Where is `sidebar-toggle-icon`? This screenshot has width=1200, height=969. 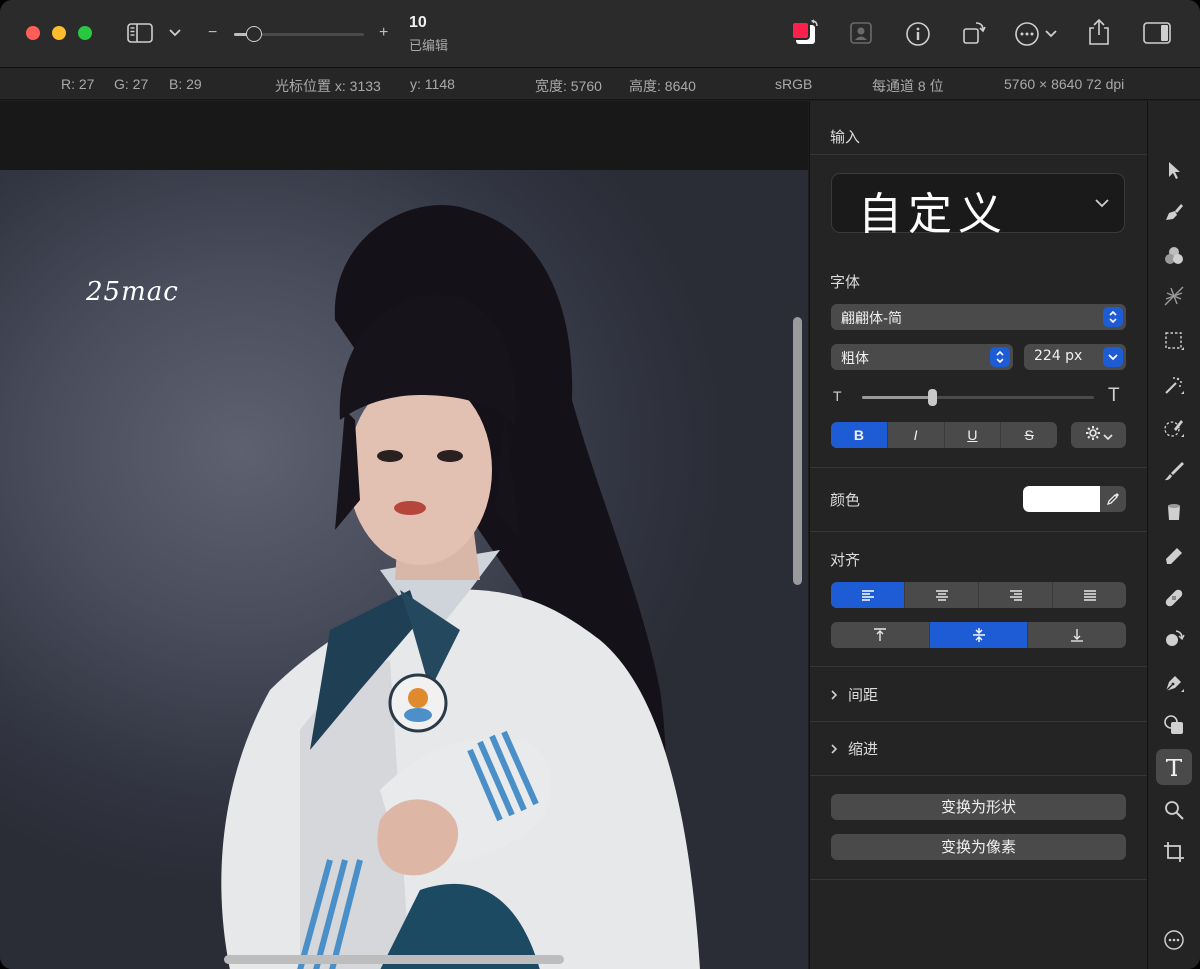
sidebar-toggle-icon is located at coordinates (140, 33).